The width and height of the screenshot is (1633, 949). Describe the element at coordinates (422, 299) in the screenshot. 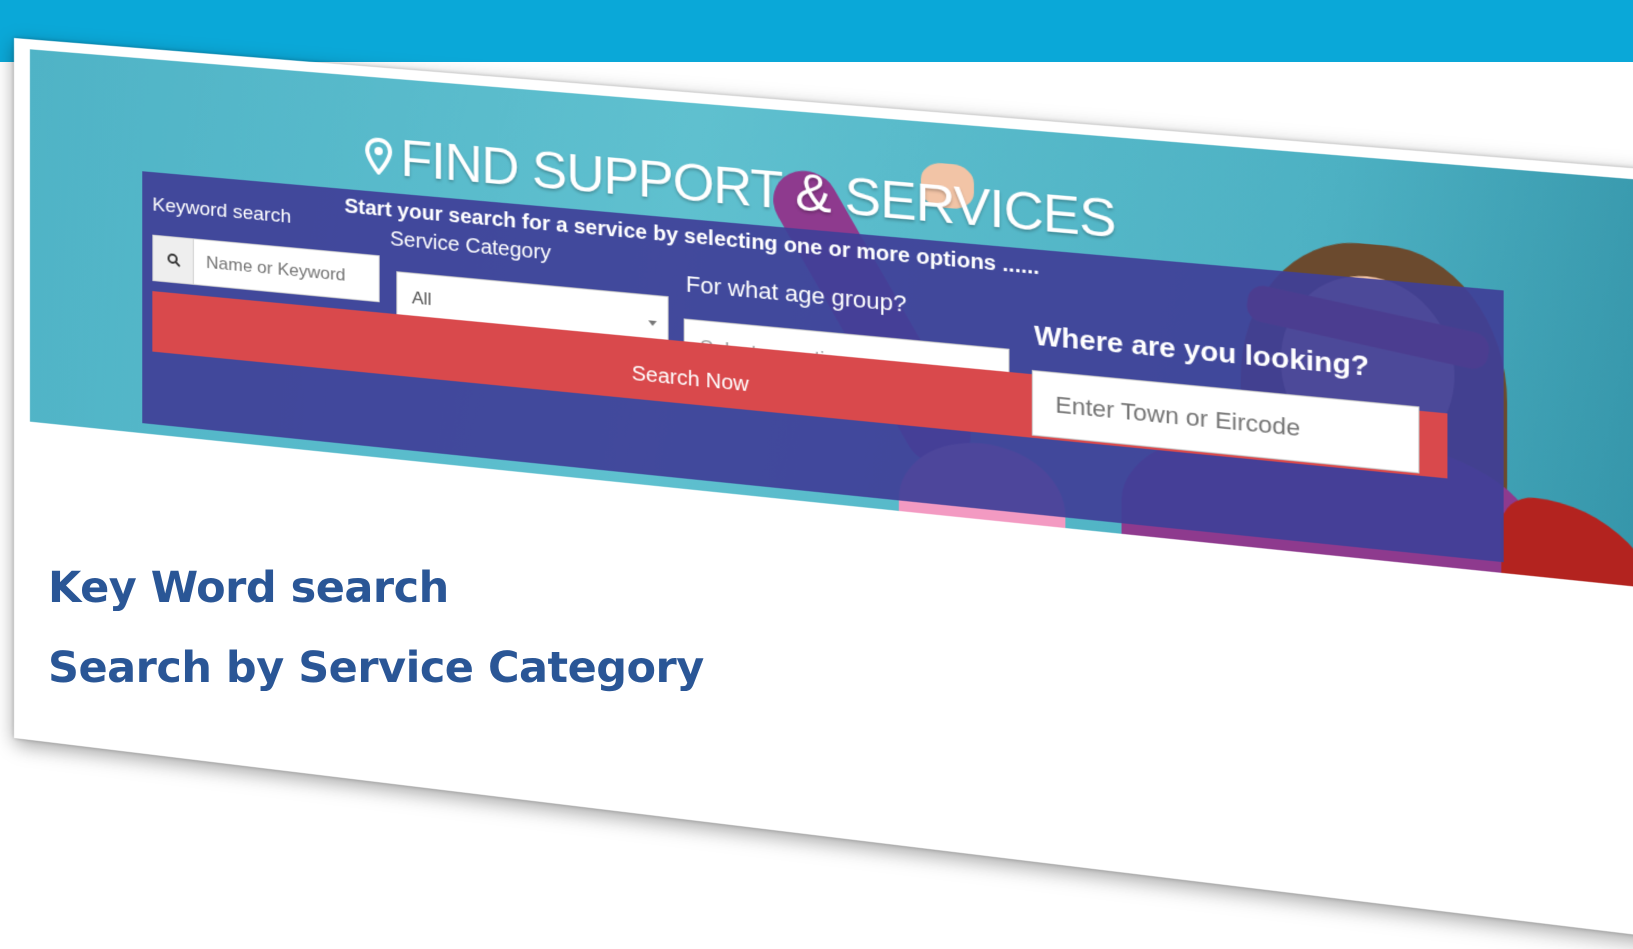

I see `service-category-value: All` at that location.